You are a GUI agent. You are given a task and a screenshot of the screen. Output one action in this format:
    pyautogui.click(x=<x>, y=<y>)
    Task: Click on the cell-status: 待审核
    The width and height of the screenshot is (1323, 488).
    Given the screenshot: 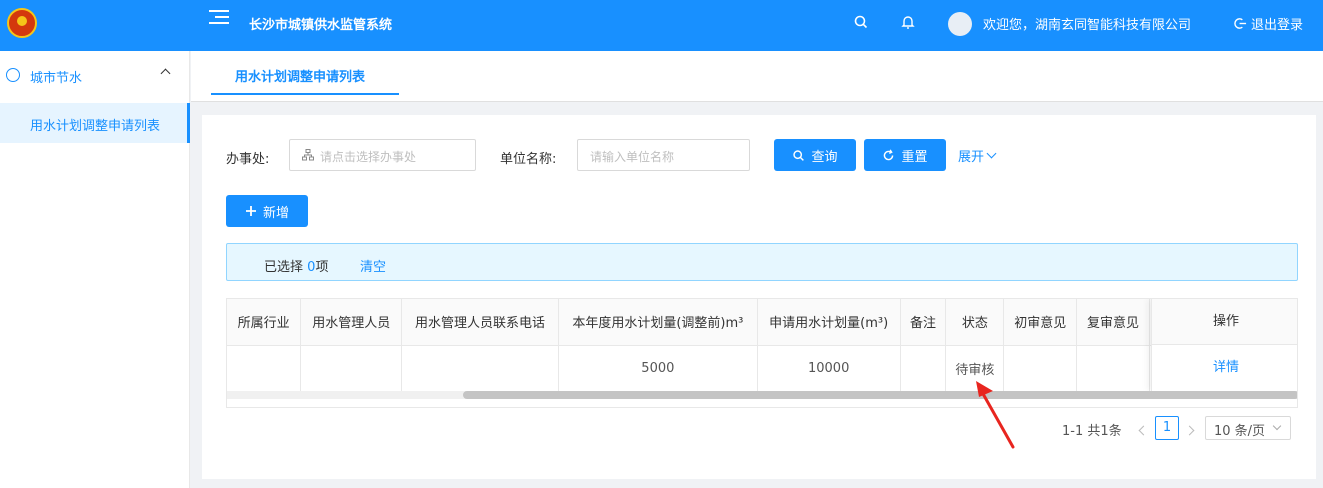 What is the action you would take?
    pyautogui.click(x=975, y=368)
    